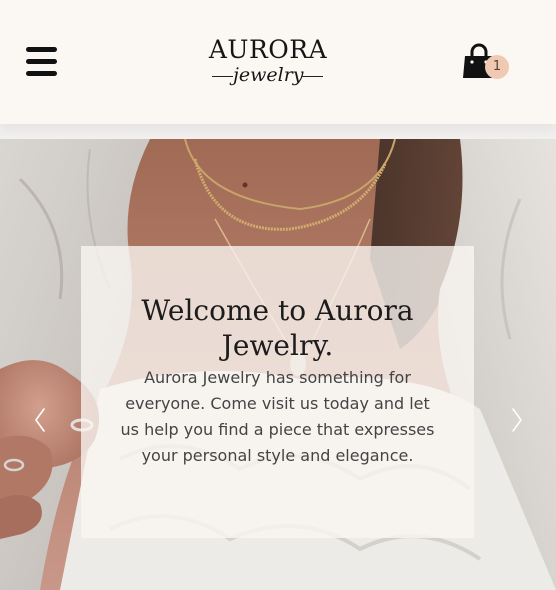 The width and height of the screenshot is (556, 590). I want to click on logo-subtitle-row: jewelry, so click(268, 75).